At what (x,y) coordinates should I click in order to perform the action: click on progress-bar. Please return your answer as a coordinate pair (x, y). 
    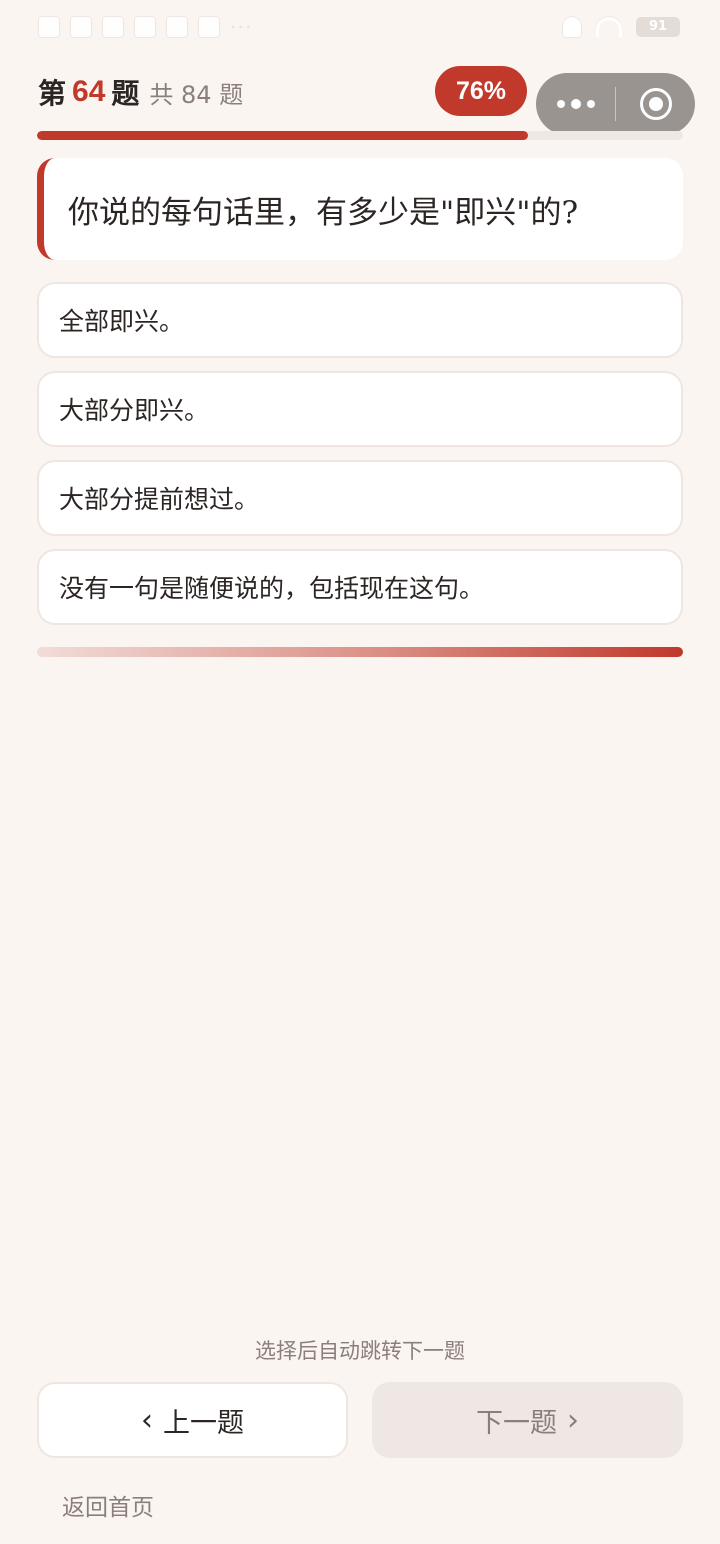
    Looking at the image, I should click on (360, 135).